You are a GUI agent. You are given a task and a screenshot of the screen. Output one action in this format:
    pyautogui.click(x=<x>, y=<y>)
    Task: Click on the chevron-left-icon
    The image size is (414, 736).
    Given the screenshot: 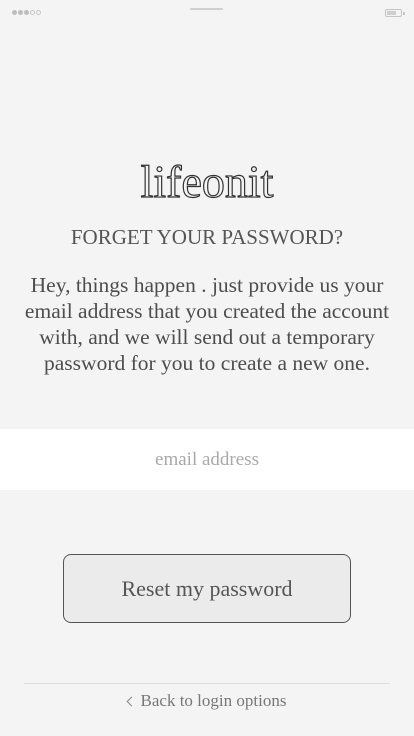 What is the action you would take?
    pyautogui.click(x=131, y=701)
    